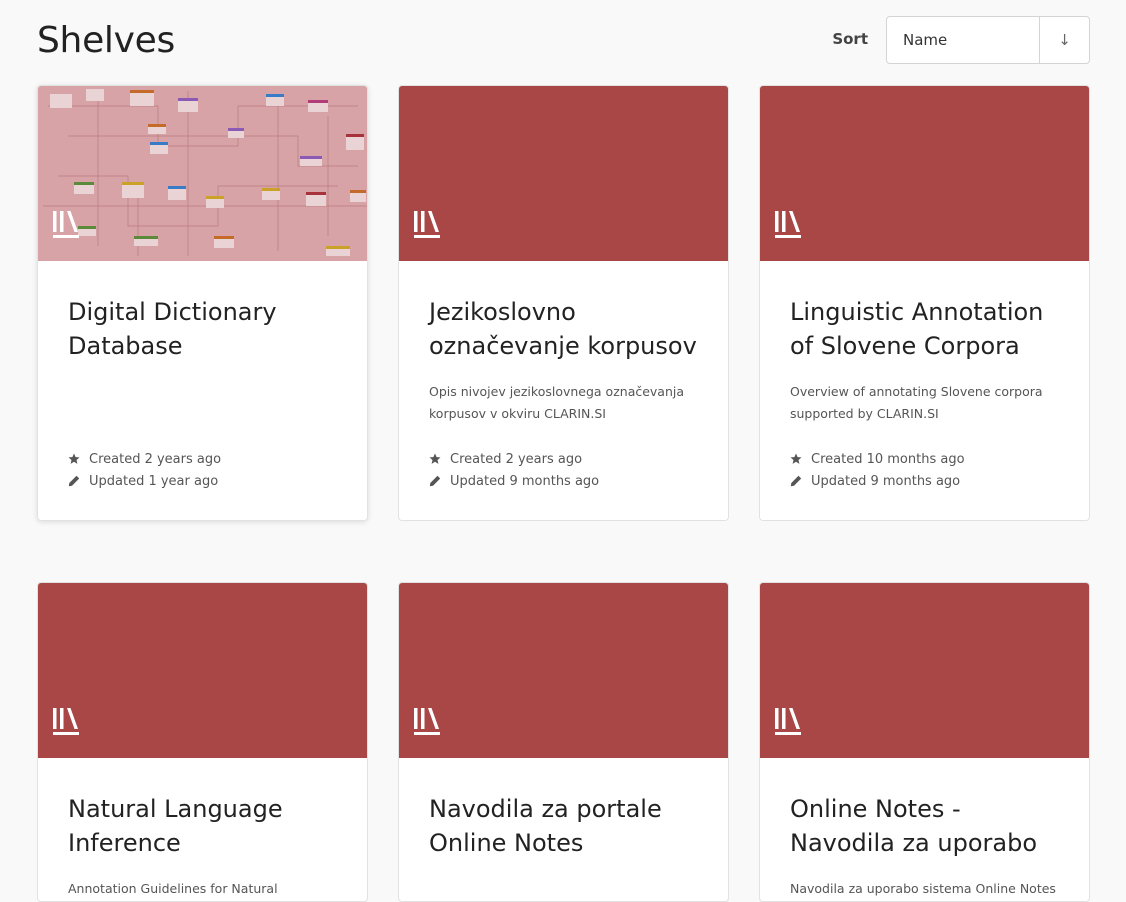  Describe the element at coordinates (106, 40) in the screenshot. I see `page-title: Shelves` at that location.